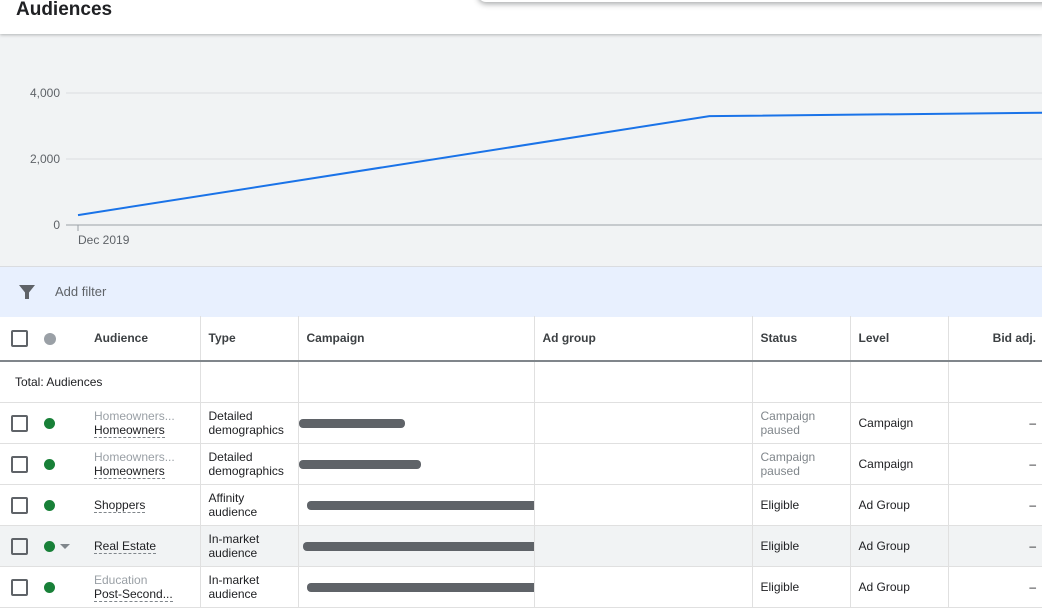 The height and width of the screenshot is (610, 1042). Describe the element at coordinates (27, 292) in the screenshot. I see `filter-icon` at that location.